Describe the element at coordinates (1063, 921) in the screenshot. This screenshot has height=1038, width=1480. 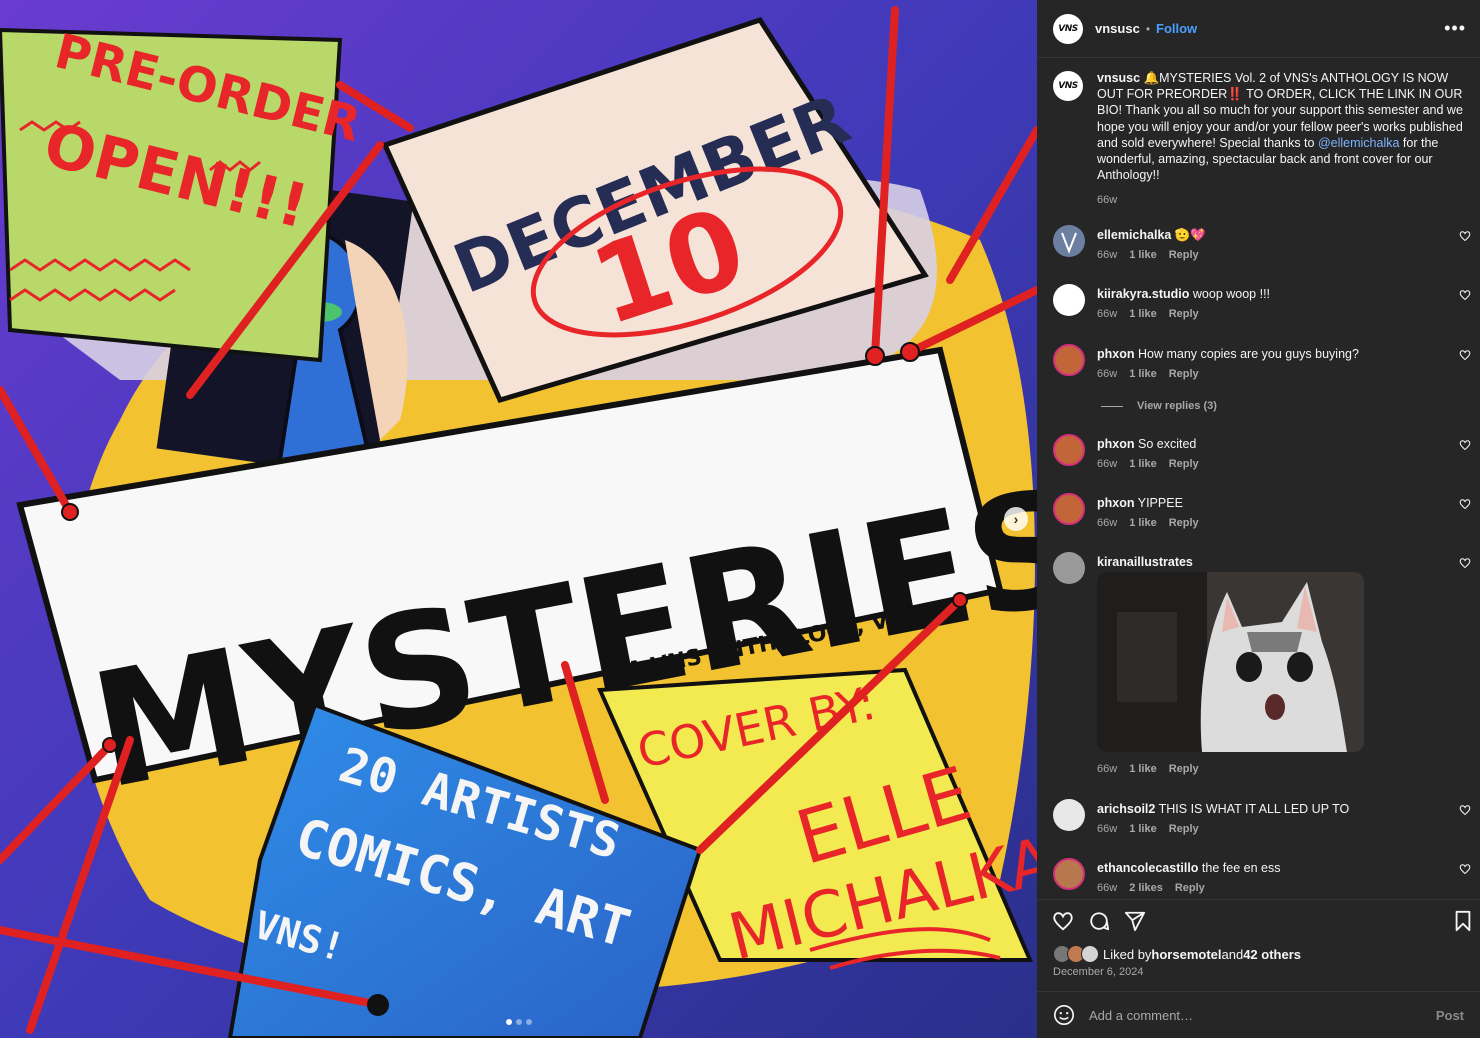
I see `heart-icon` at that location.